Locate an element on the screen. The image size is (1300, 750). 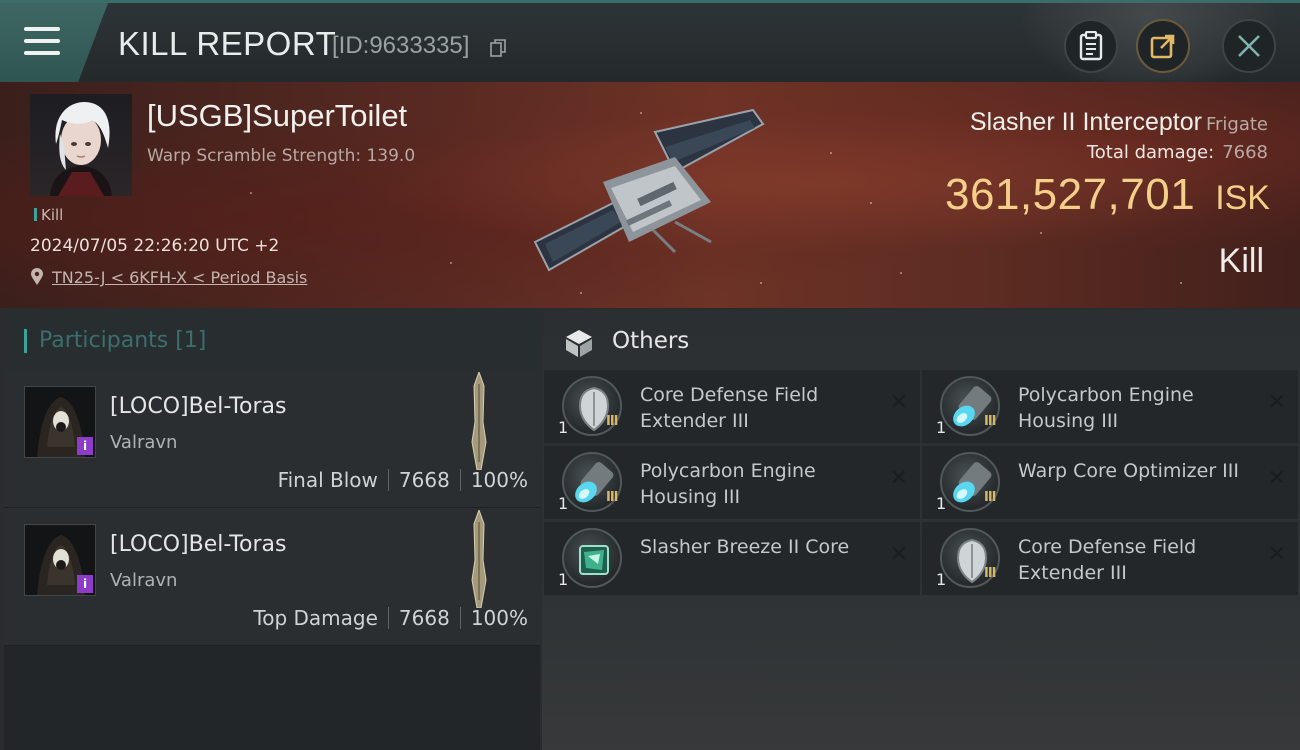
location-link: TN25-J < 6KFH-X < Period Basis is located at coordinates (179, 277).